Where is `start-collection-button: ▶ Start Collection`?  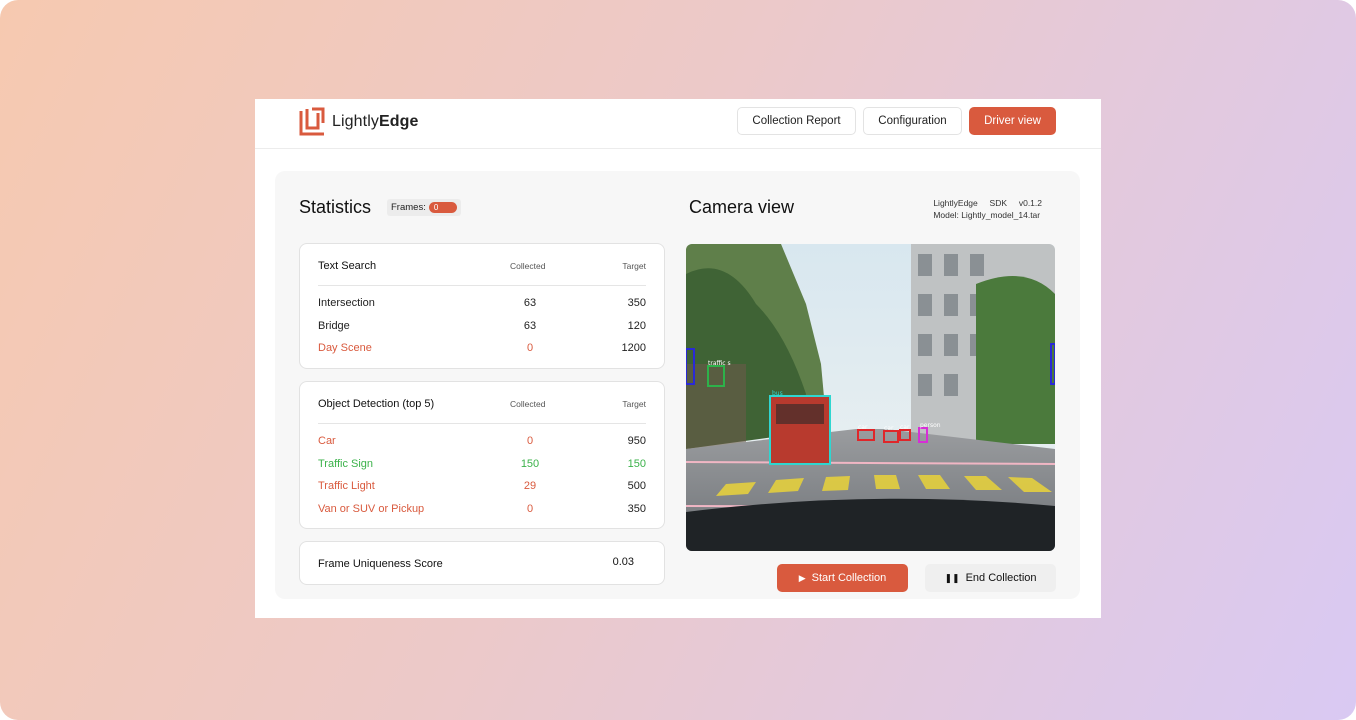
start-collection-button: ▶ Start Collection is located at coordinates (842, 578).